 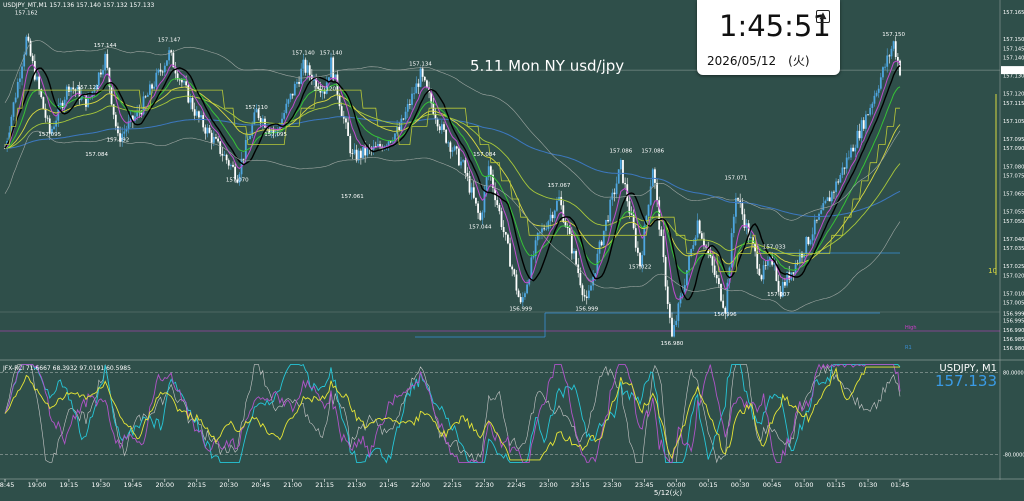 What do you see at coordinates (105, 46) in the screenshot?
I see `price-annotation: 157.144` at bounding box center [105, 46].